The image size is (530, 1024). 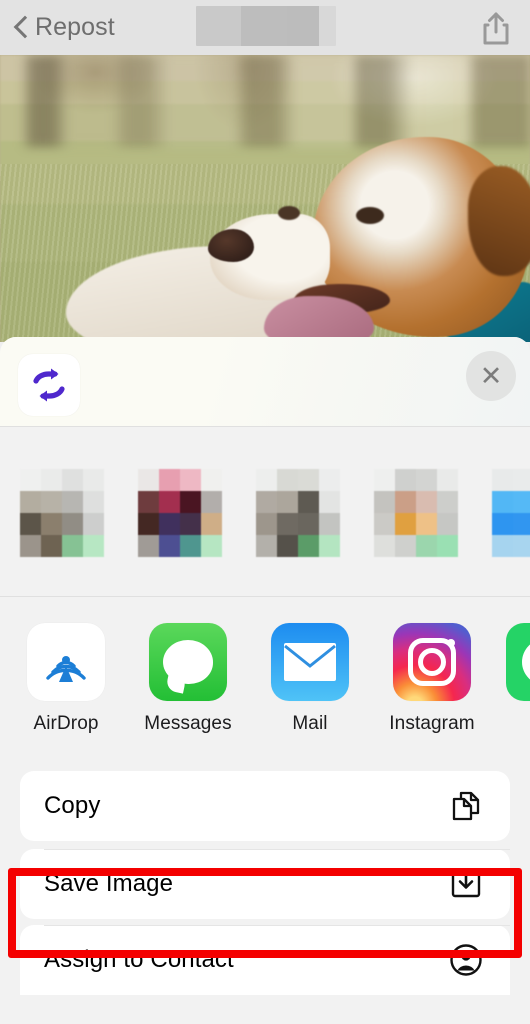 What do you see at coordinates (109, 883) in the screenshot?
I see `action-label: Save Image` at bounding box center [109, 883].